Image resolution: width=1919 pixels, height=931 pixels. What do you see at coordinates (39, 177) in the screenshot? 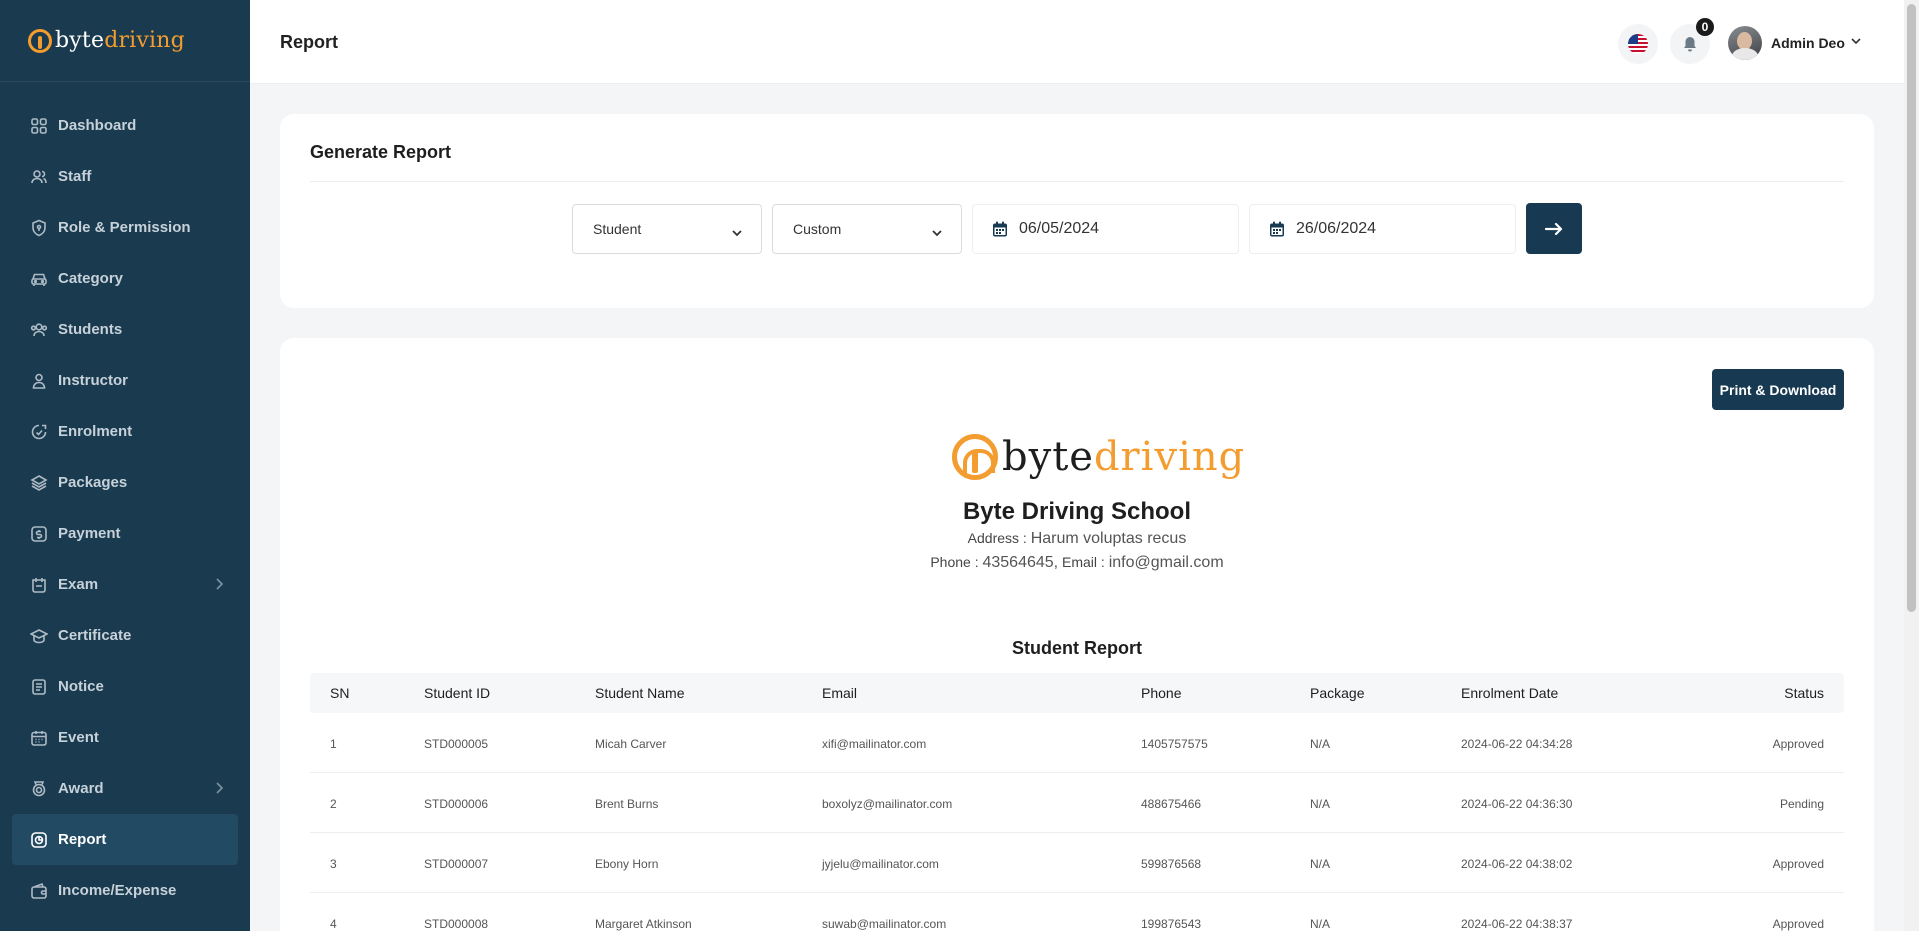
I see `users-icon` at bounding box center [39, 177].